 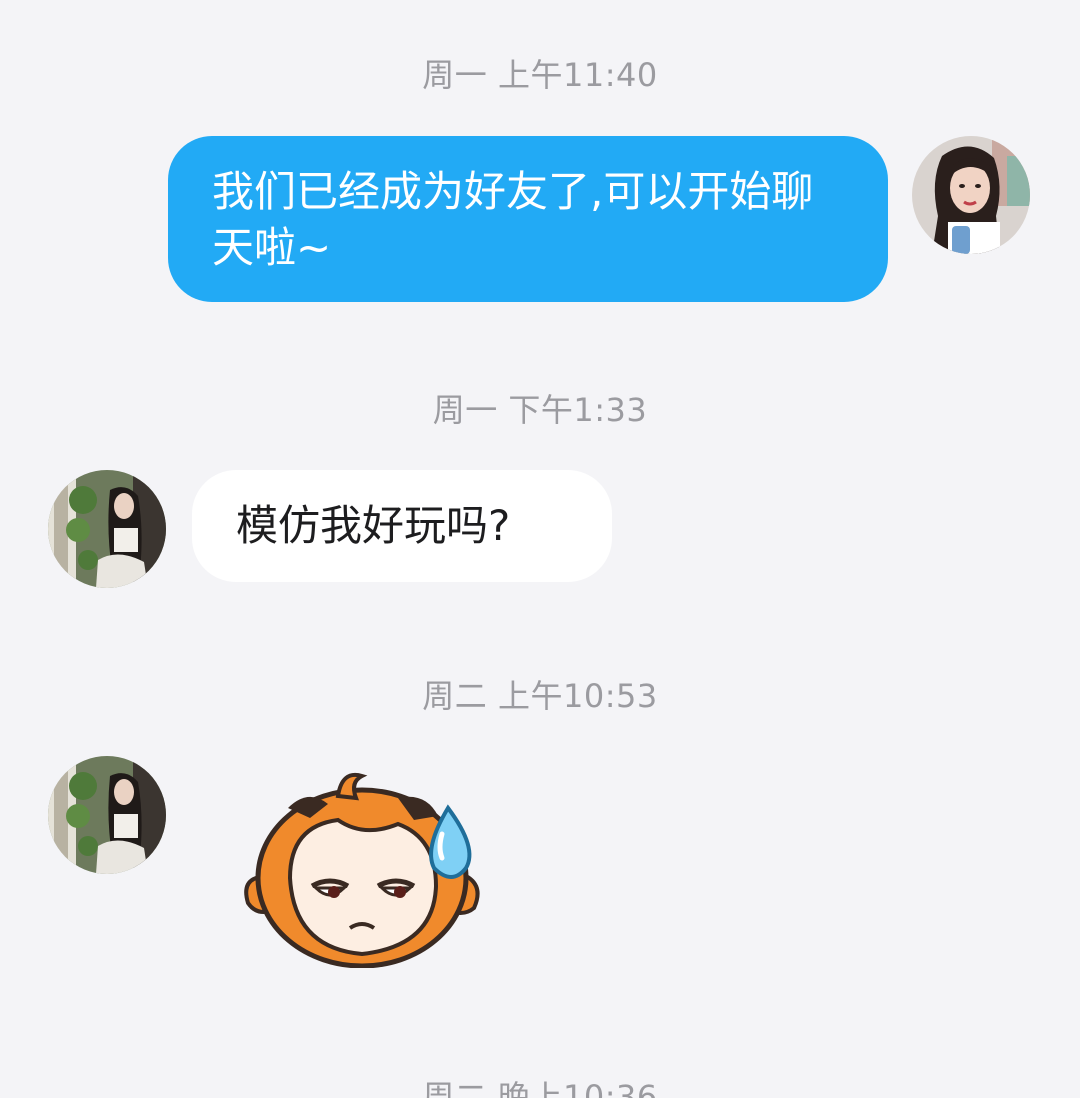 What do you see at coordinates (373, 525) in the screenshot?
I see `message-text: 模仿我好玩吗?` at bounding box center [373, 525].